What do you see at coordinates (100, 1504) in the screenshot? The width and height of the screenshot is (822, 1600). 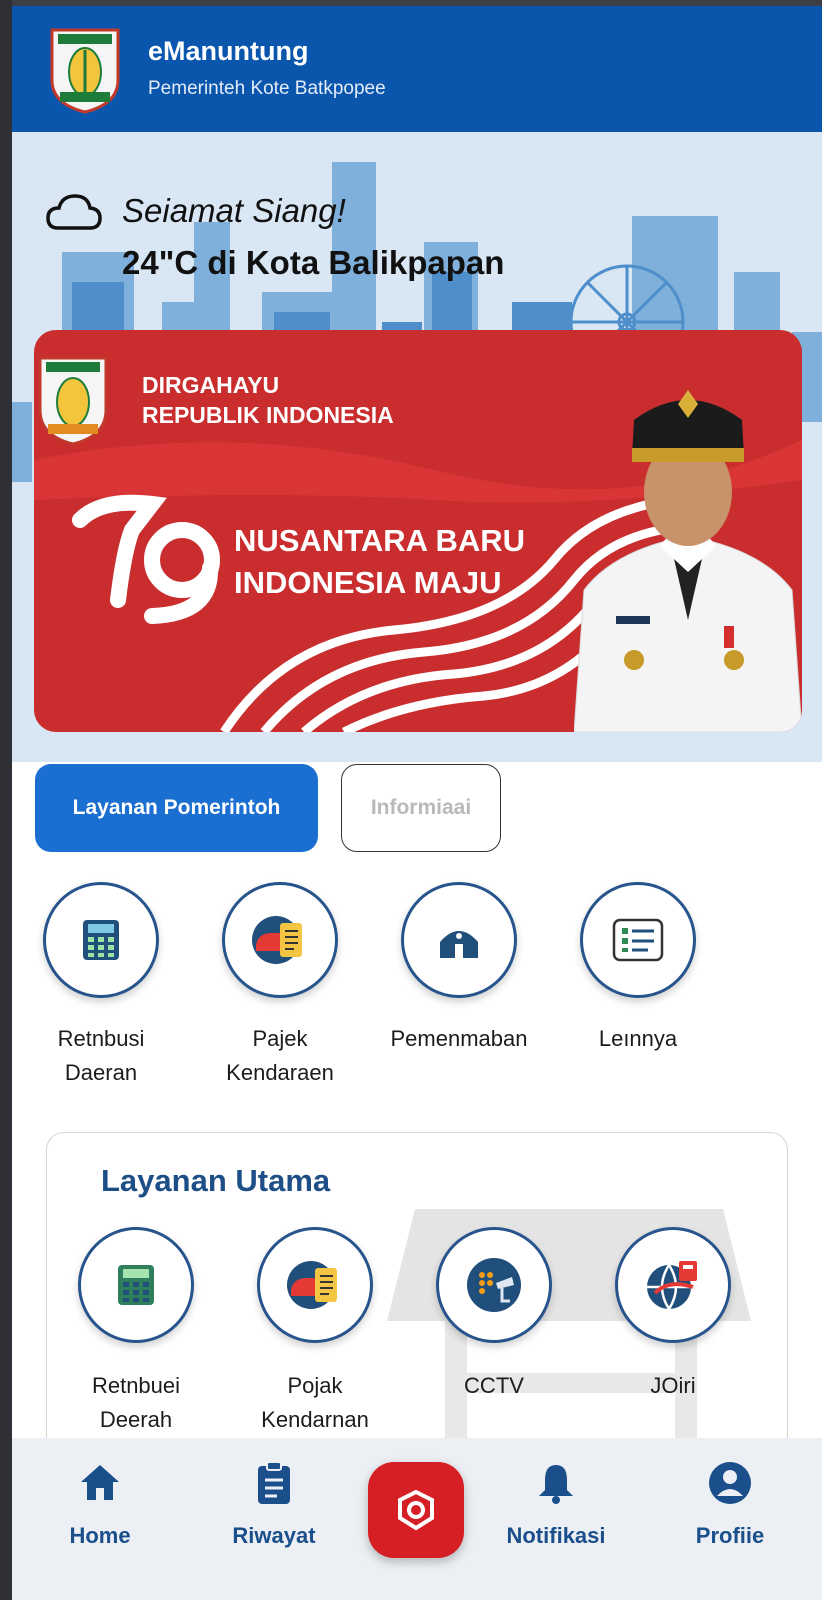 I see `nav-home: Home` at bounding box center [100, 1504].